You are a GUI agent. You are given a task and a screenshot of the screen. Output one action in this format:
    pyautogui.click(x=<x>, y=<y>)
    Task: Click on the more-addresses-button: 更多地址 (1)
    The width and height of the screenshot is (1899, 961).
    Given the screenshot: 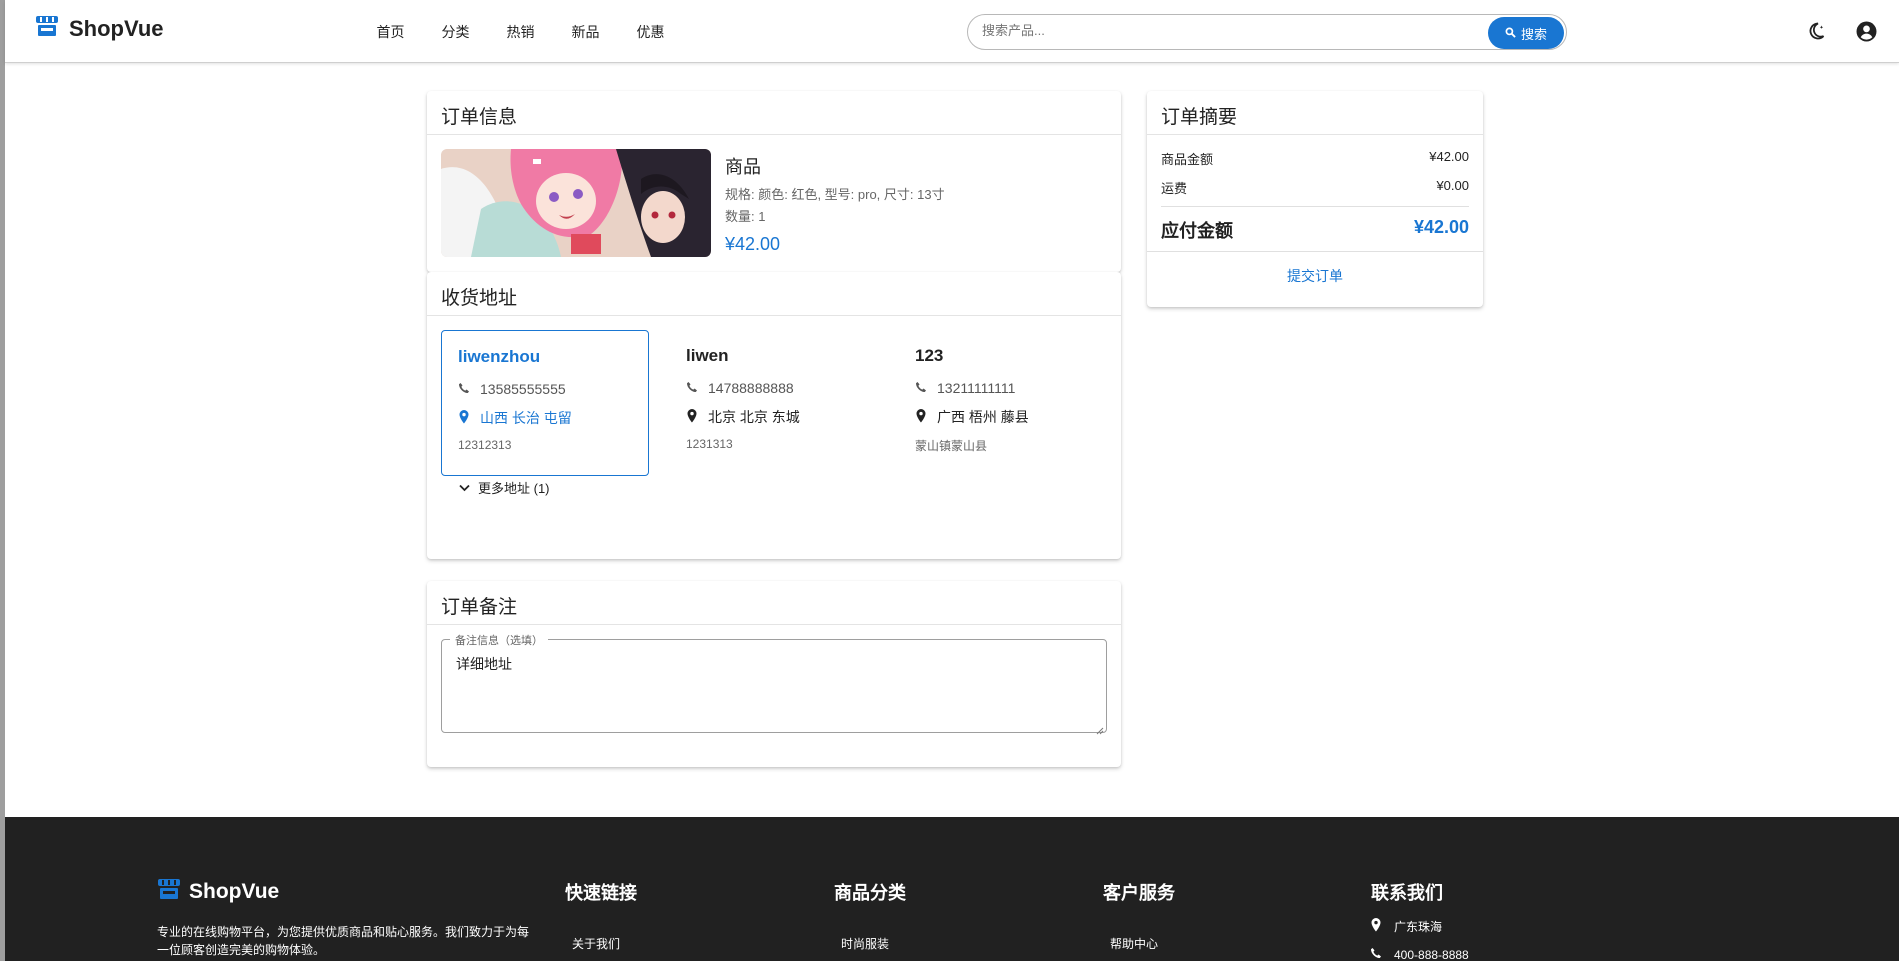 What is the action you would take?
    pyautogui.click(x=504, y=487)
    